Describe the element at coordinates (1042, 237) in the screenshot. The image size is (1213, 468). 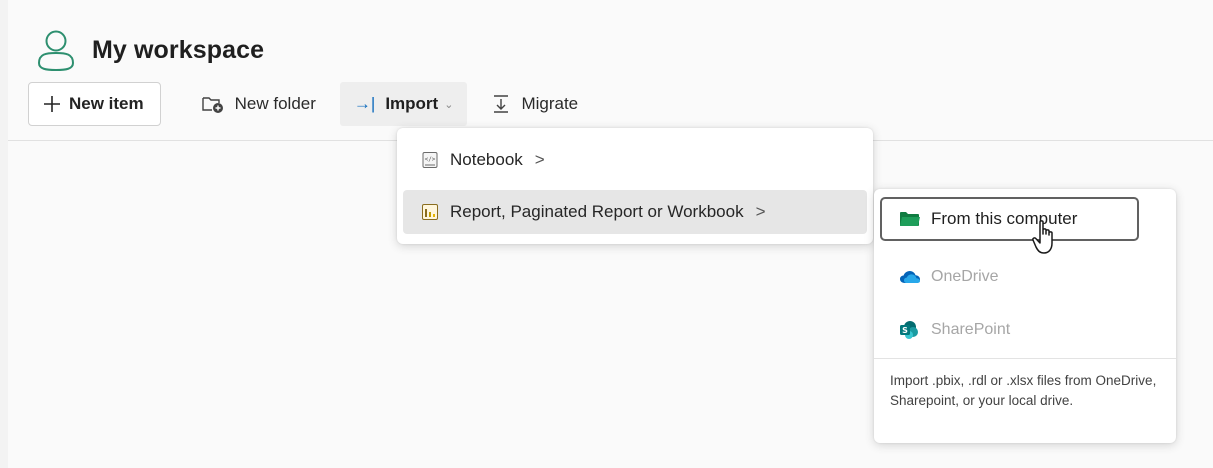
I see `hand-pointer-cursor-icon` at that location.